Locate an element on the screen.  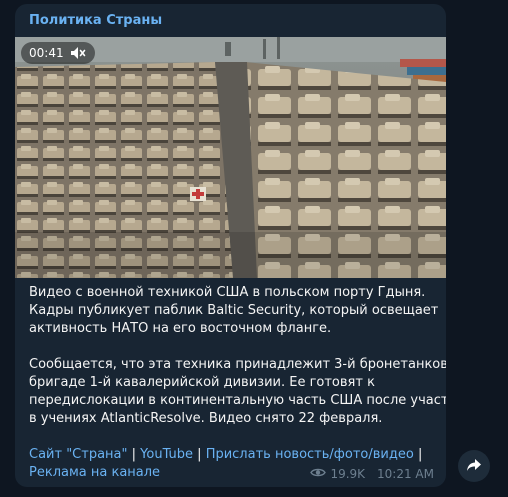
share-arrow-icon is located at coordinates (474, 466).